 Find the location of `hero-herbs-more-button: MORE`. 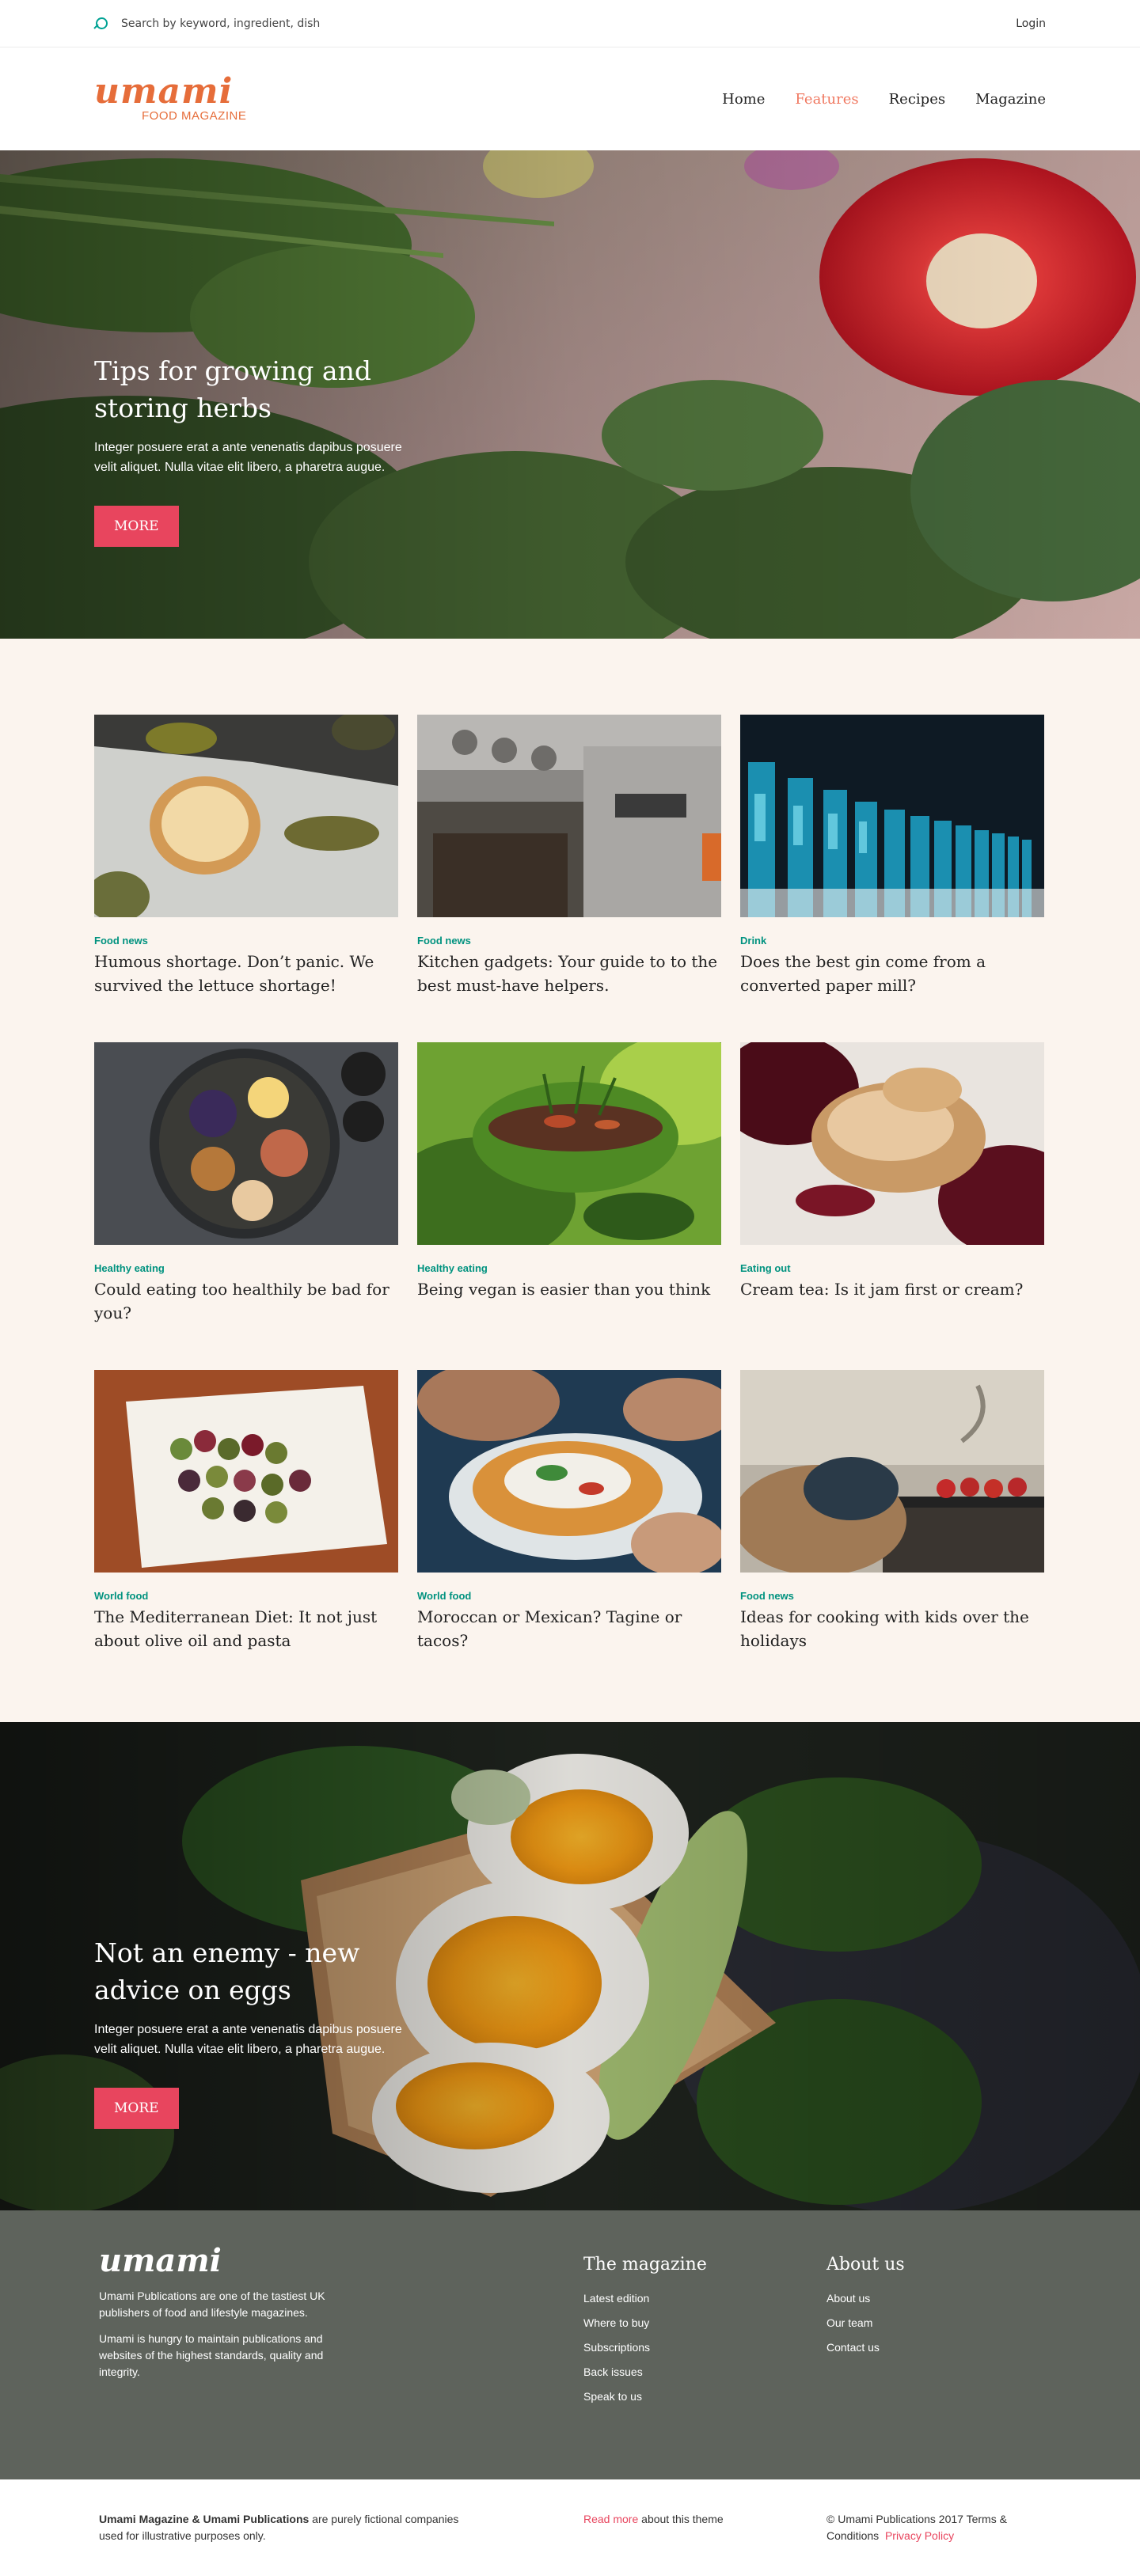

hero-herbs-more-button: MORE is located at coordinates (136, 526).